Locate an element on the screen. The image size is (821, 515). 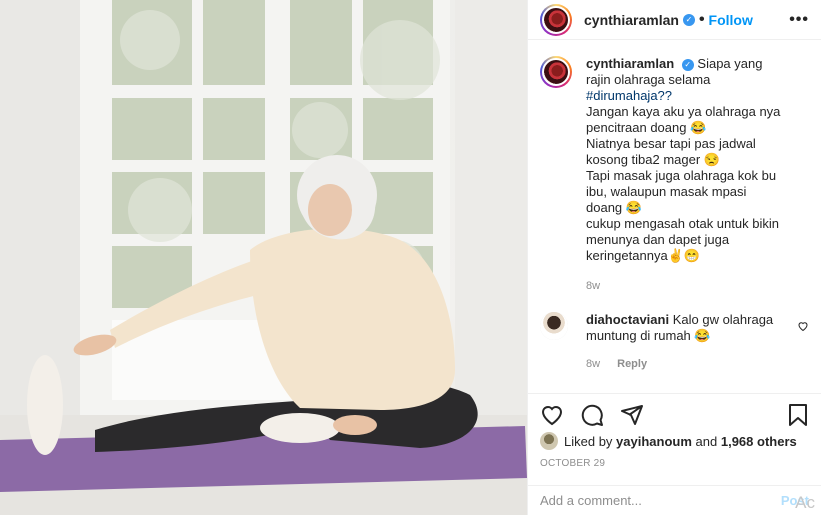
caption-avatar is located at coordinates (556, 72).